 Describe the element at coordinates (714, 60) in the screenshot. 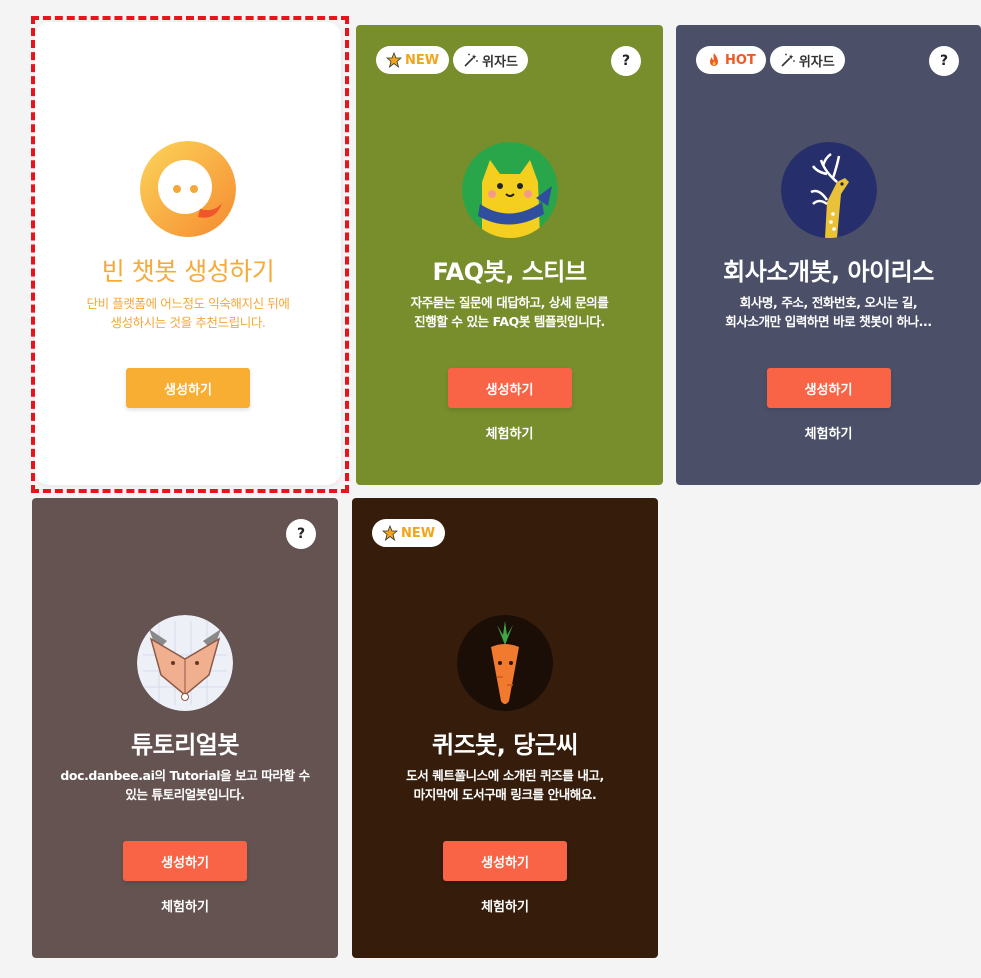

I see `fire-icon` at that location.